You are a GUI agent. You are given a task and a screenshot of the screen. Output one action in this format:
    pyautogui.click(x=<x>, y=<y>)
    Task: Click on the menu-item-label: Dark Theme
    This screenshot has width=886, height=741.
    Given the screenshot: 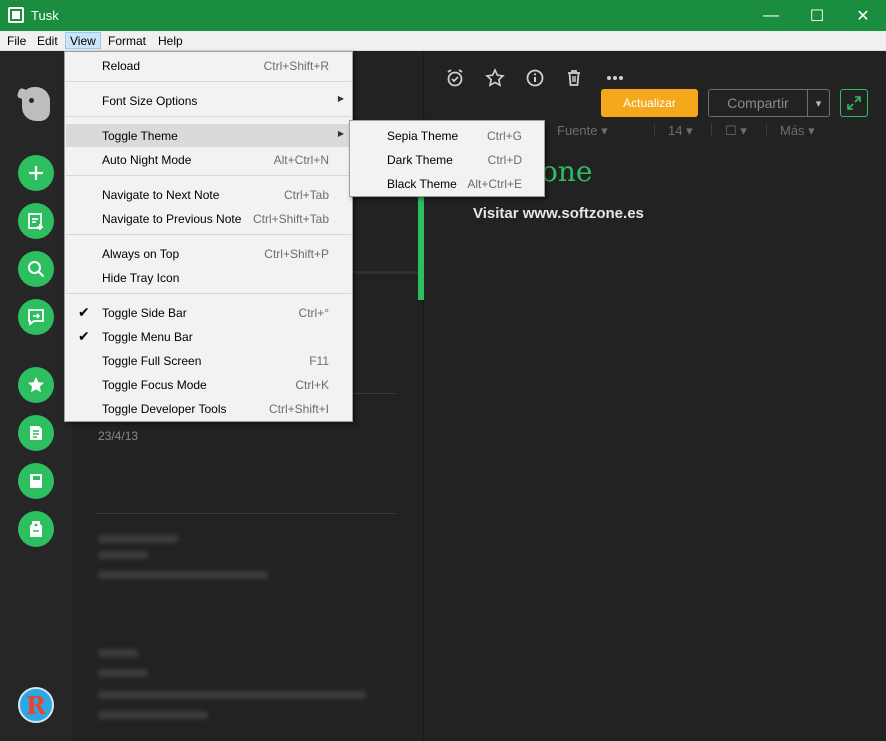 What is the action you would take?
    pyautogui.click(x=420, y=160)
    